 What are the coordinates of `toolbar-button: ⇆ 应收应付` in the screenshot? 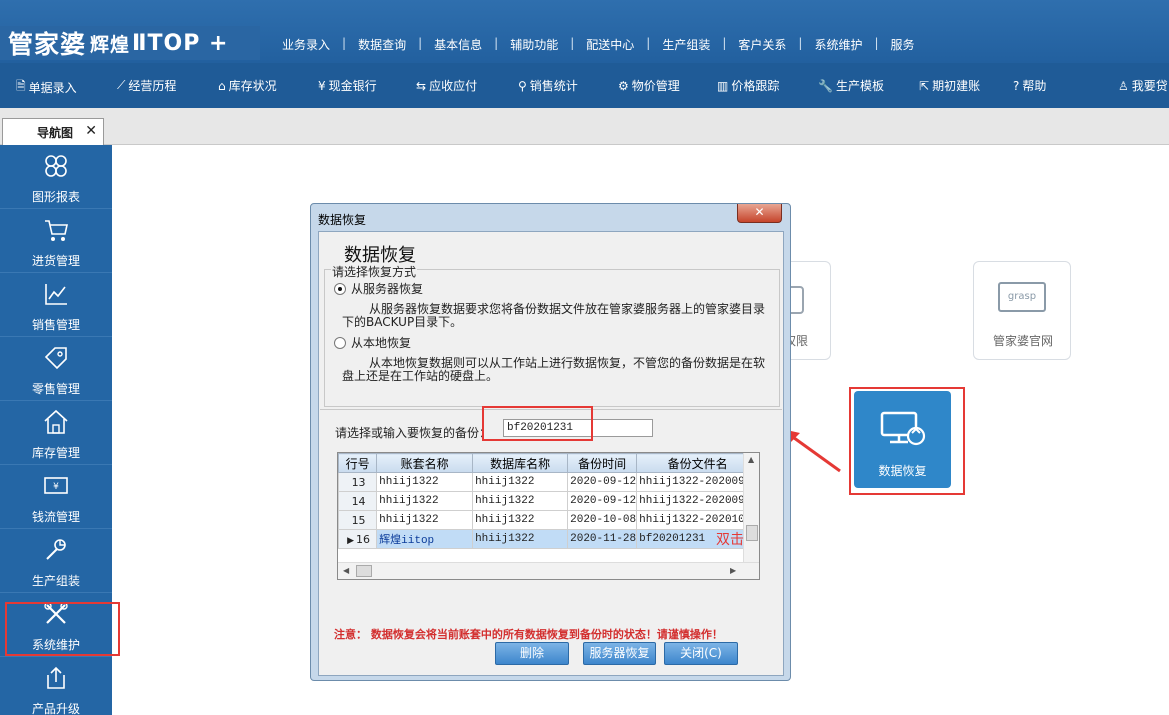 It's located at (446, 85).